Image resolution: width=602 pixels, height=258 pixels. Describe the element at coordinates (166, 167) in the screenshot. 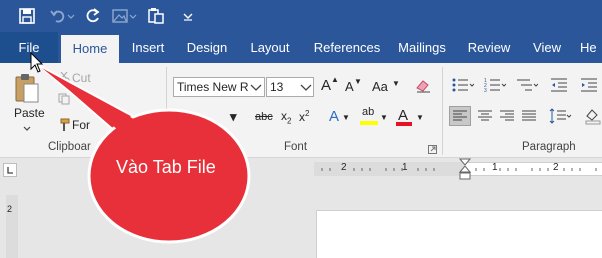

I see `callout-text: Vào Tab File` at that location.